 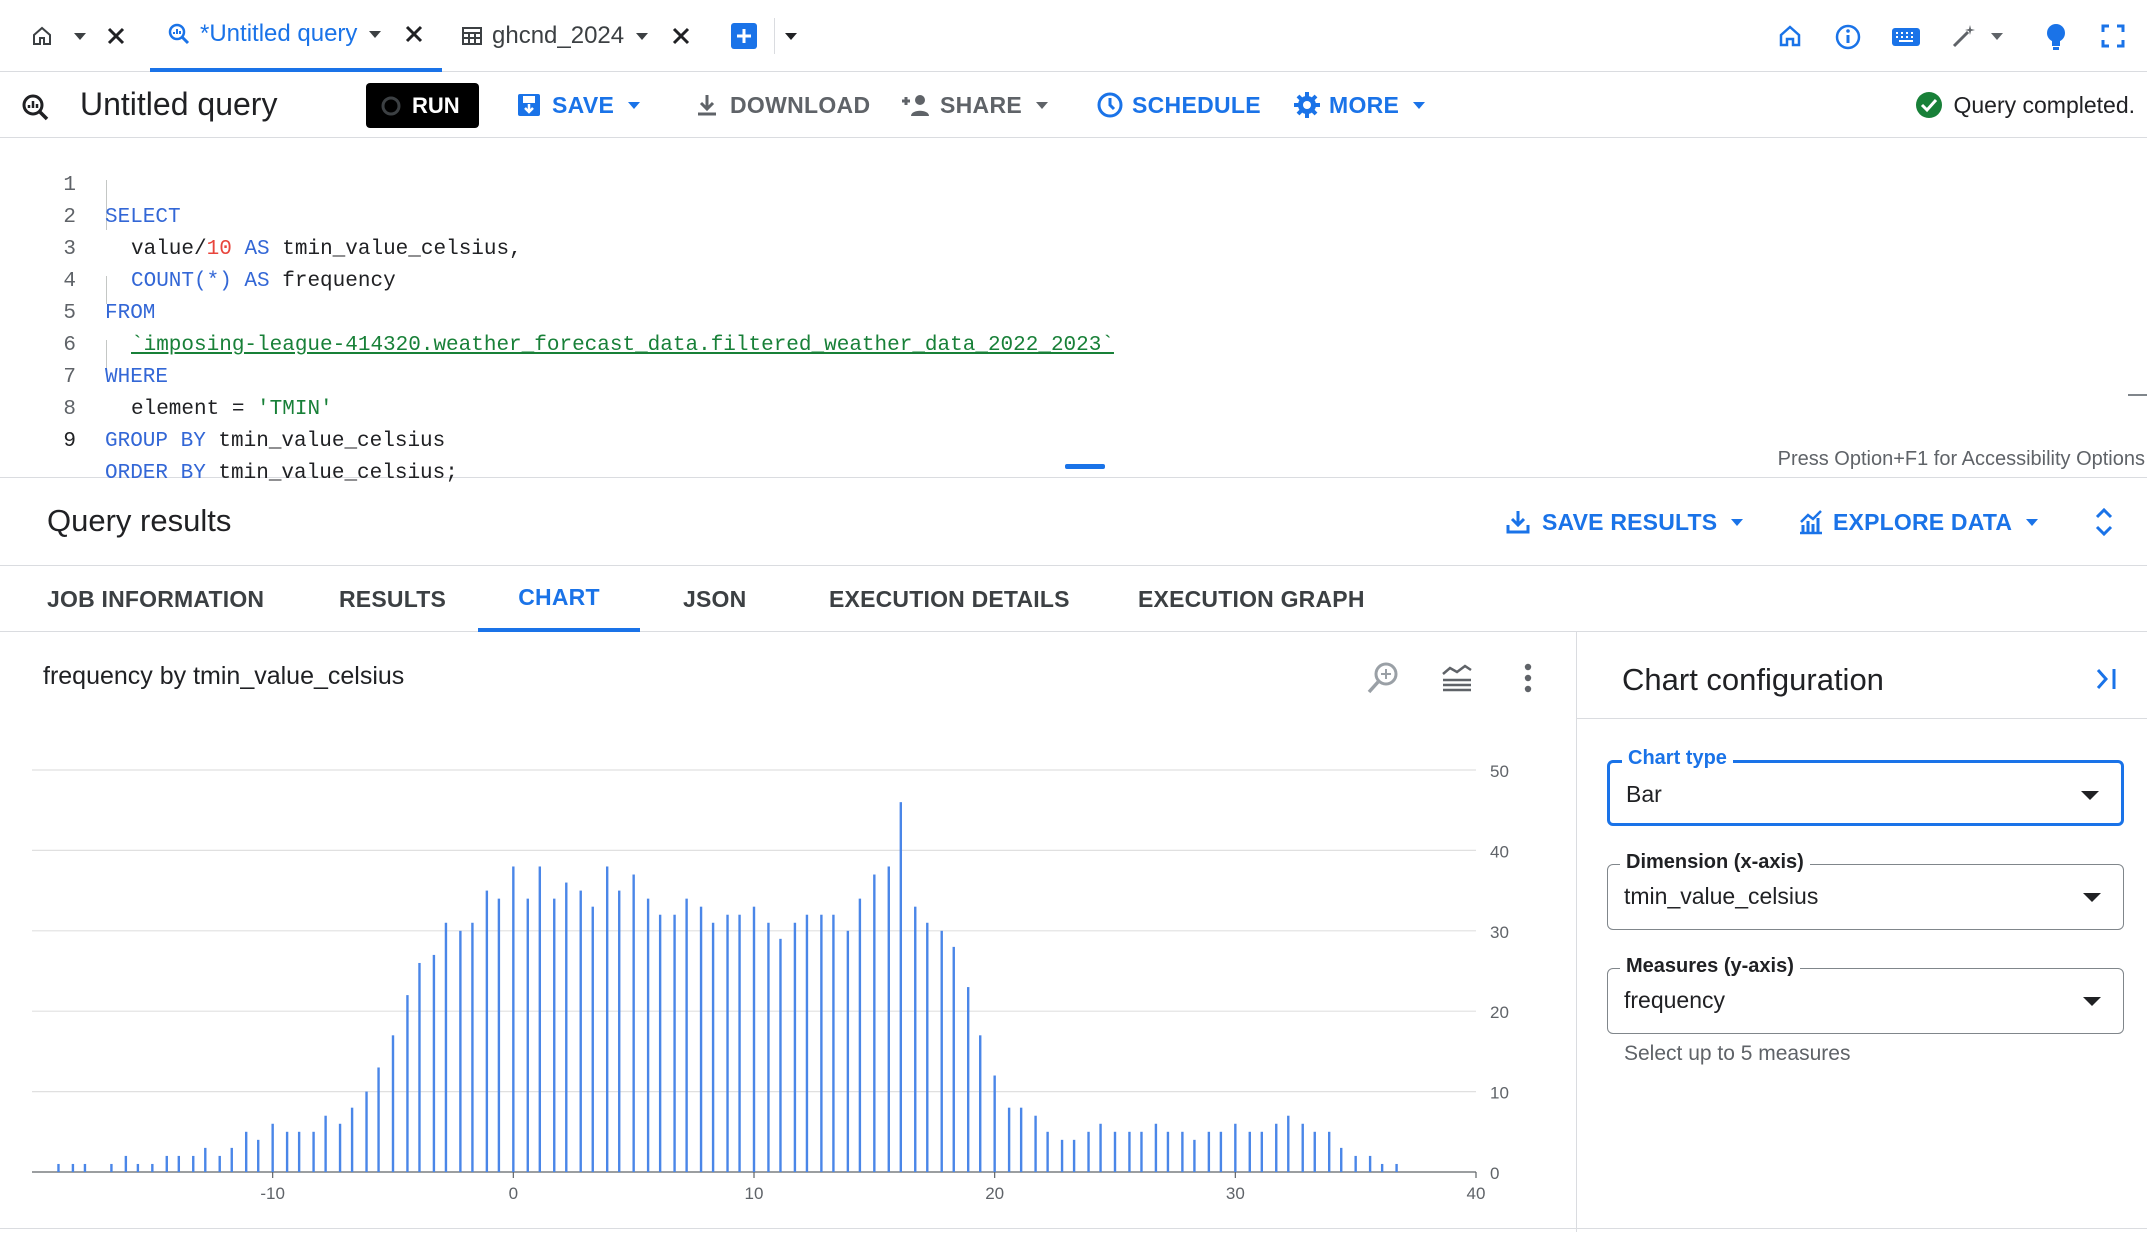 I want to click on save-results-caret-icon, so click(x=1737, y=522).